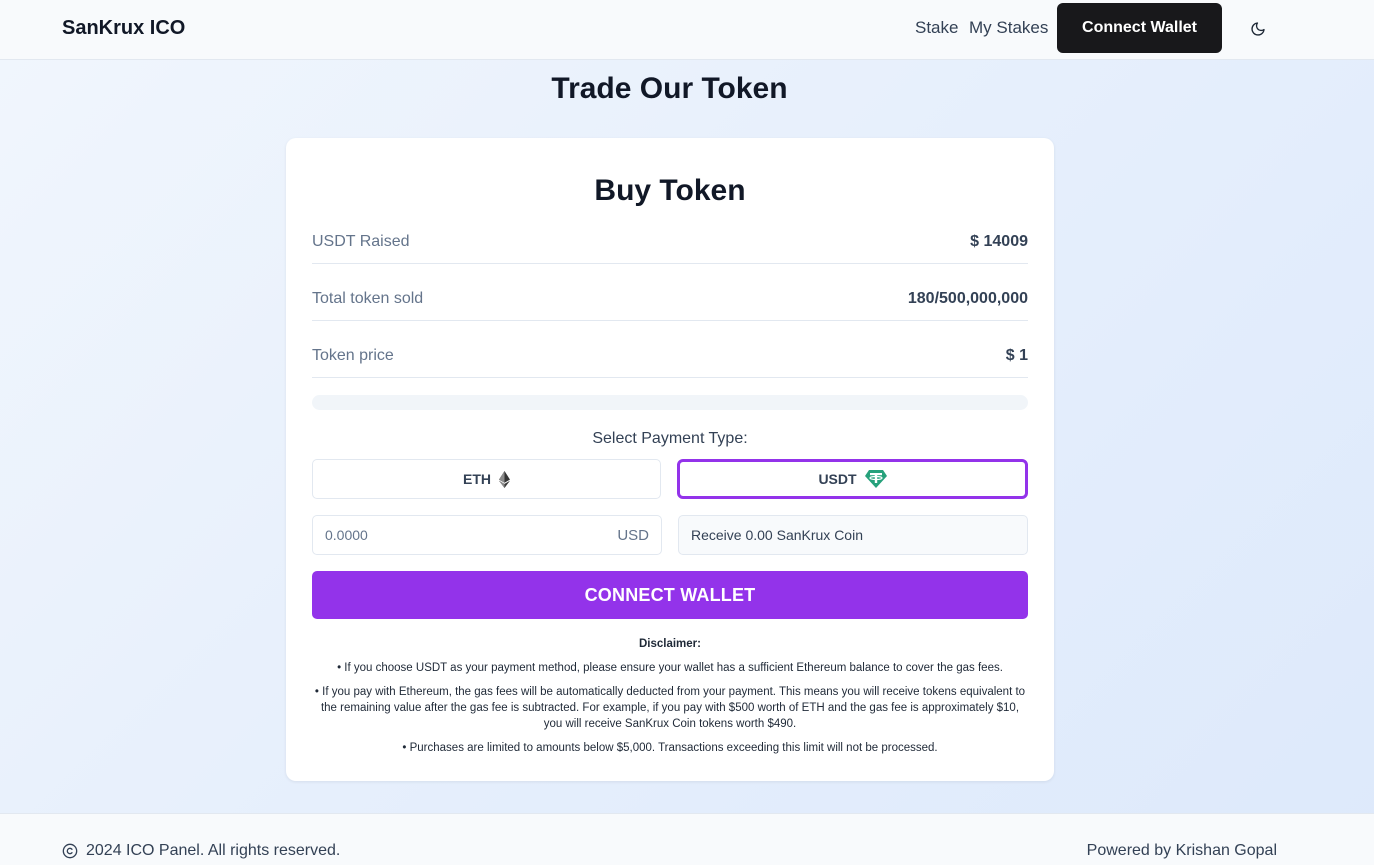 This screenshot has height=865, width=1374. What do you see at coordinates (669, 644) in the screenshot?
I see `disclaimer-title: Disclaimer:` at bounding box center [669, 644].